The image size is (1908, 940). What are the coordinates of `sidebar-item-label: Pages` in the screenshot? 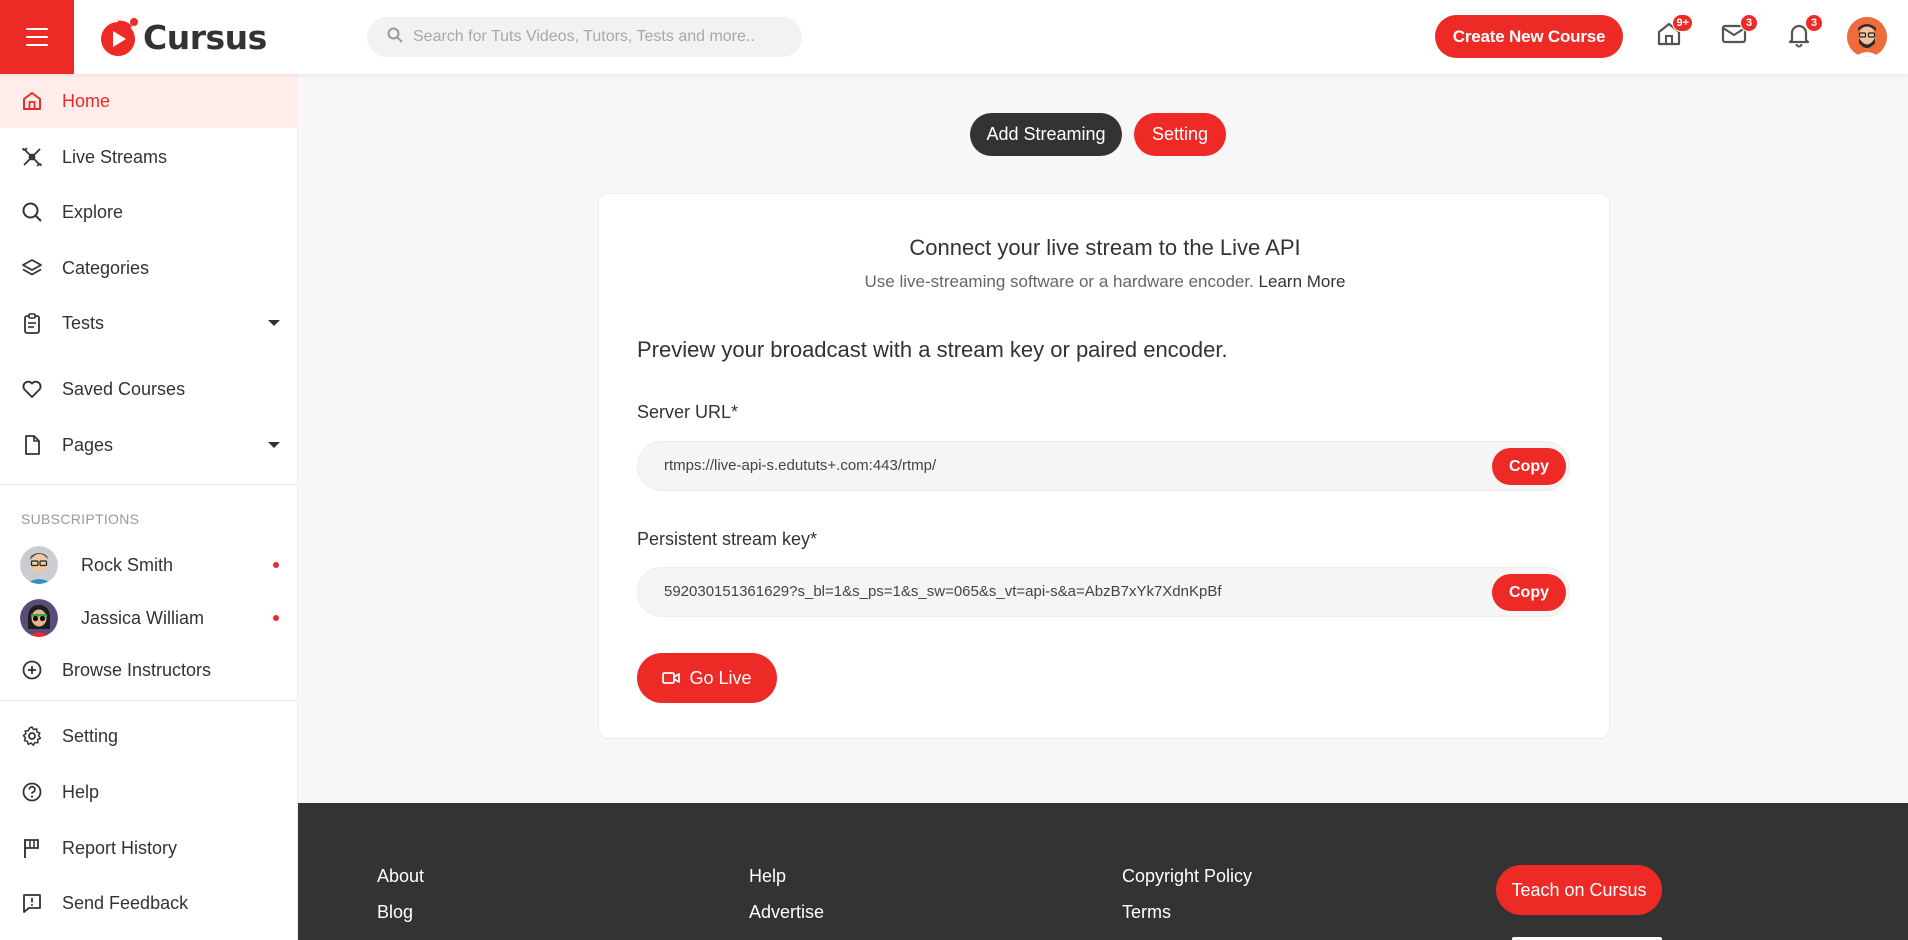 It's located at (88, 444).